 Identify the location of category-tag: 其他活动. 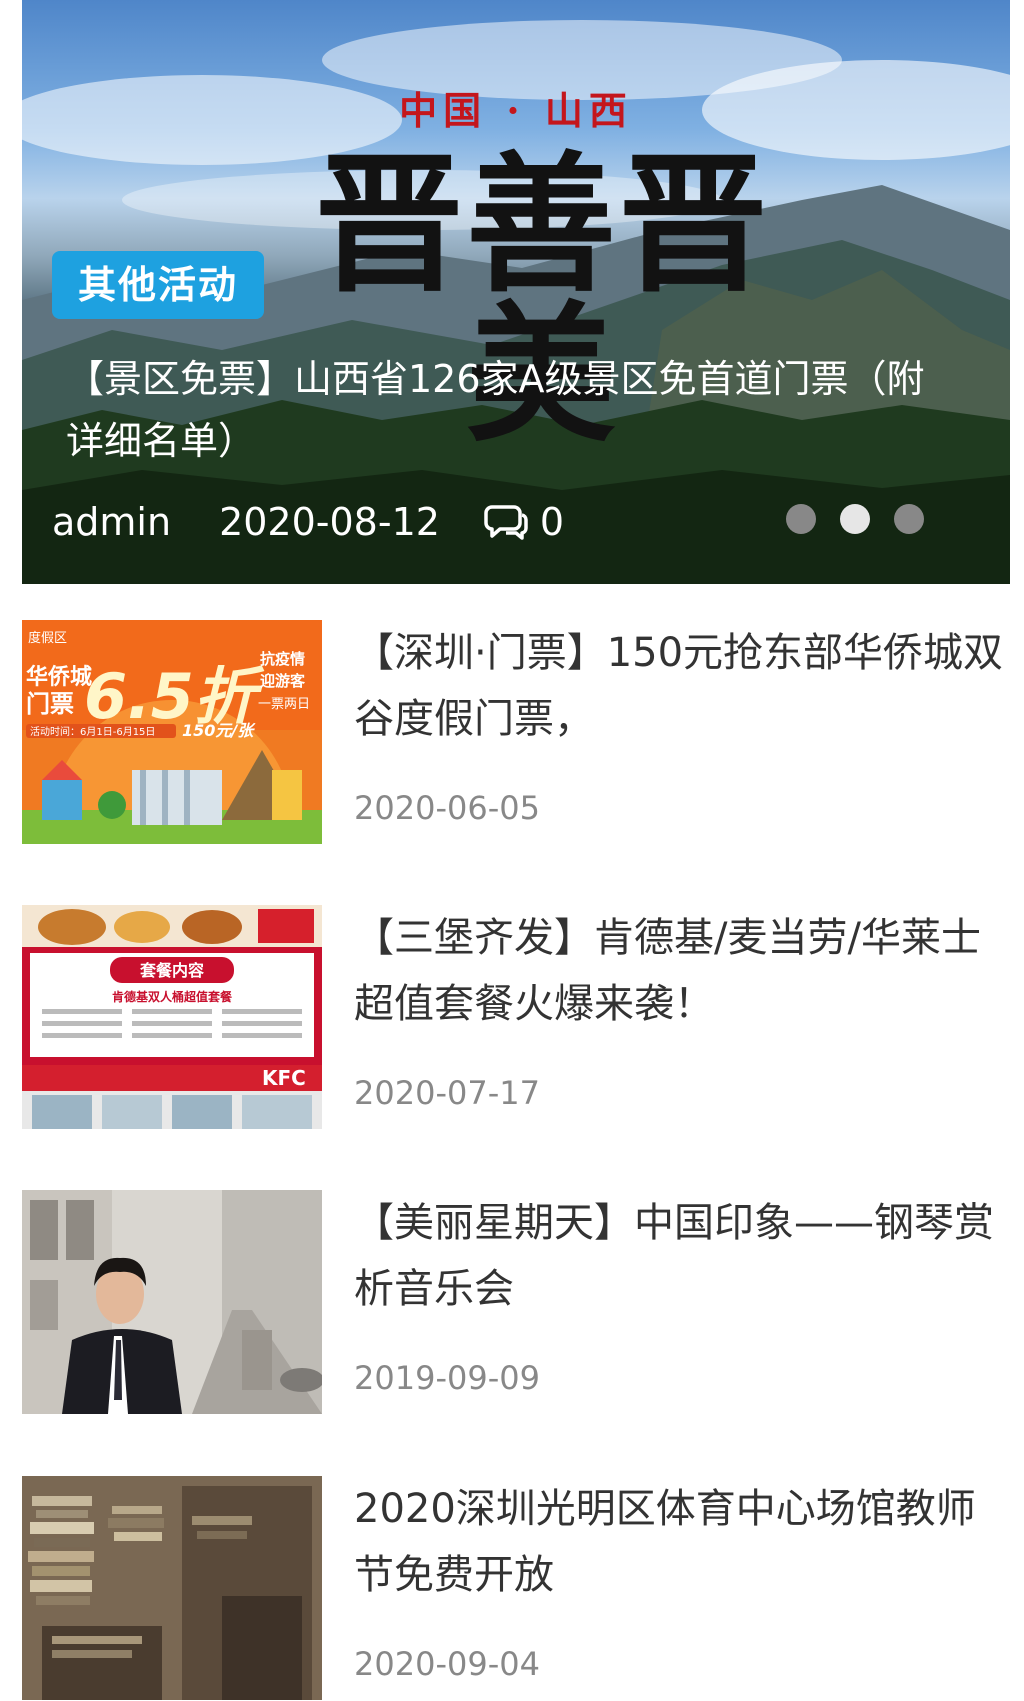
(158, 285).